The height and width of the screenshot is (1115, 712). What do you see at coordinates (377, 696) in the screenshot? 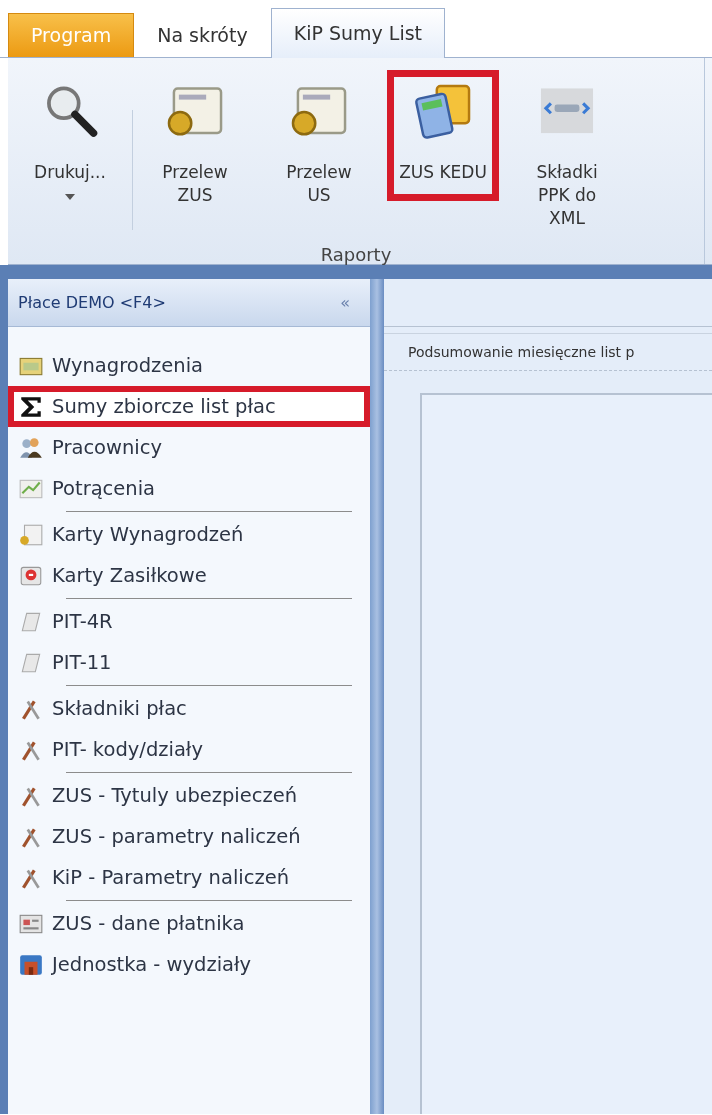
I see `splitter` at bounding box center [377, 696].